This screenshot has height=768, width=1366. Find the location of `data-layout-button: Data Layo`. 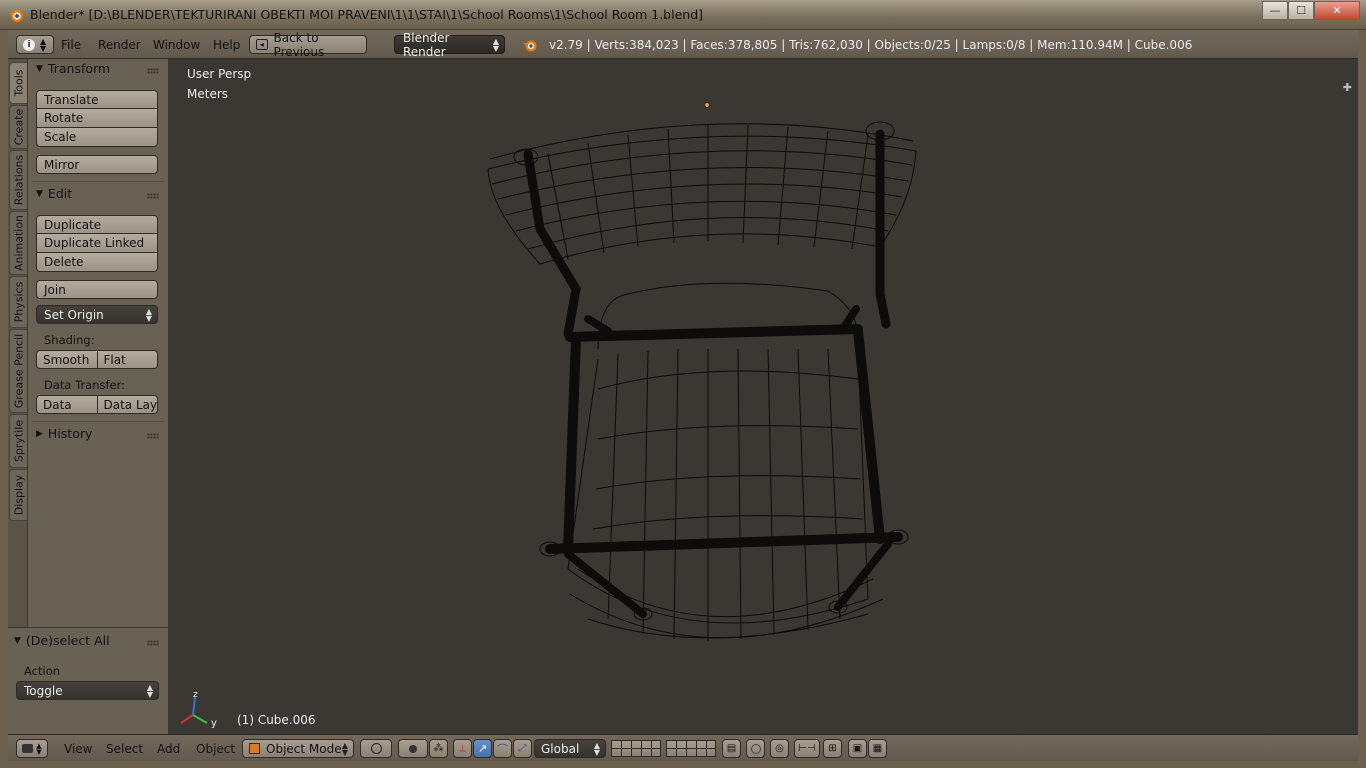

data-layout-button: Data Layo is located at coordinates (127, 404).